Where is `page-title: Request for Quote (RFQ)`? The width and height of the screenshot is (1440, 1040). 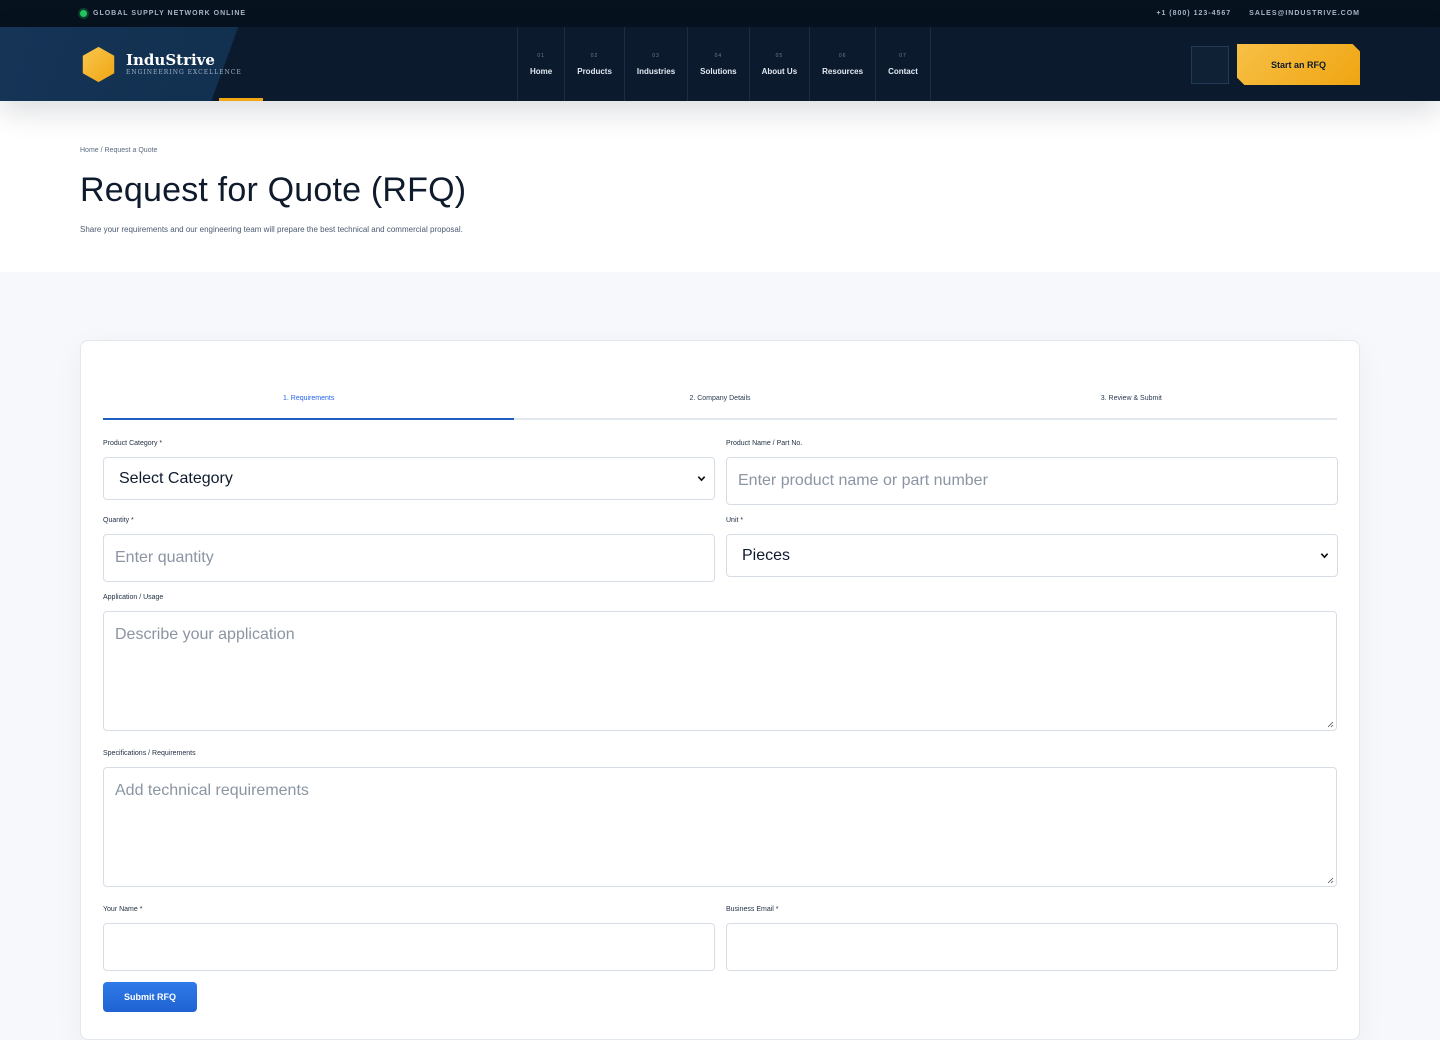
page-title: Request for Quote (RFQ) is located at coordinates (273, 190).